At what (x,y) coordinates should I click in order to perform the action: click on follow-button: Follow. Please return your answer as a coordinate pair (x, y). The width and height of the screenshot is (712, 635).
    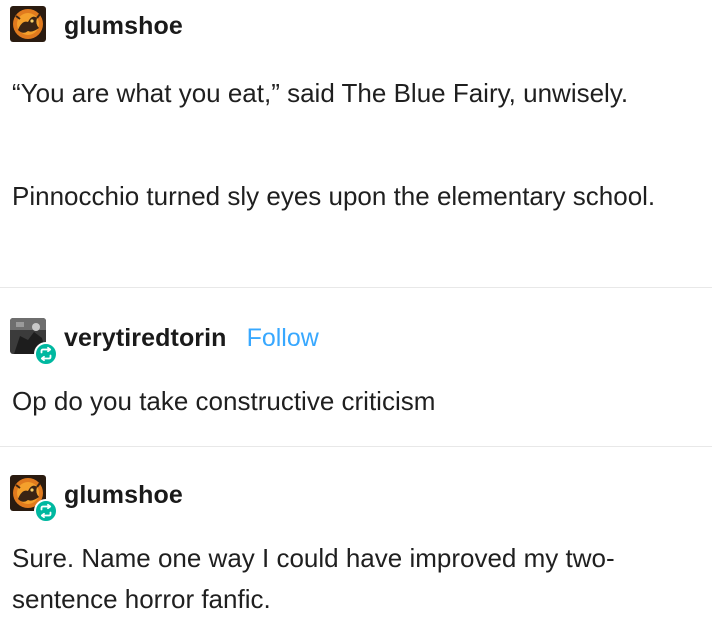
    Looking at the image, I should click on (283, 338).